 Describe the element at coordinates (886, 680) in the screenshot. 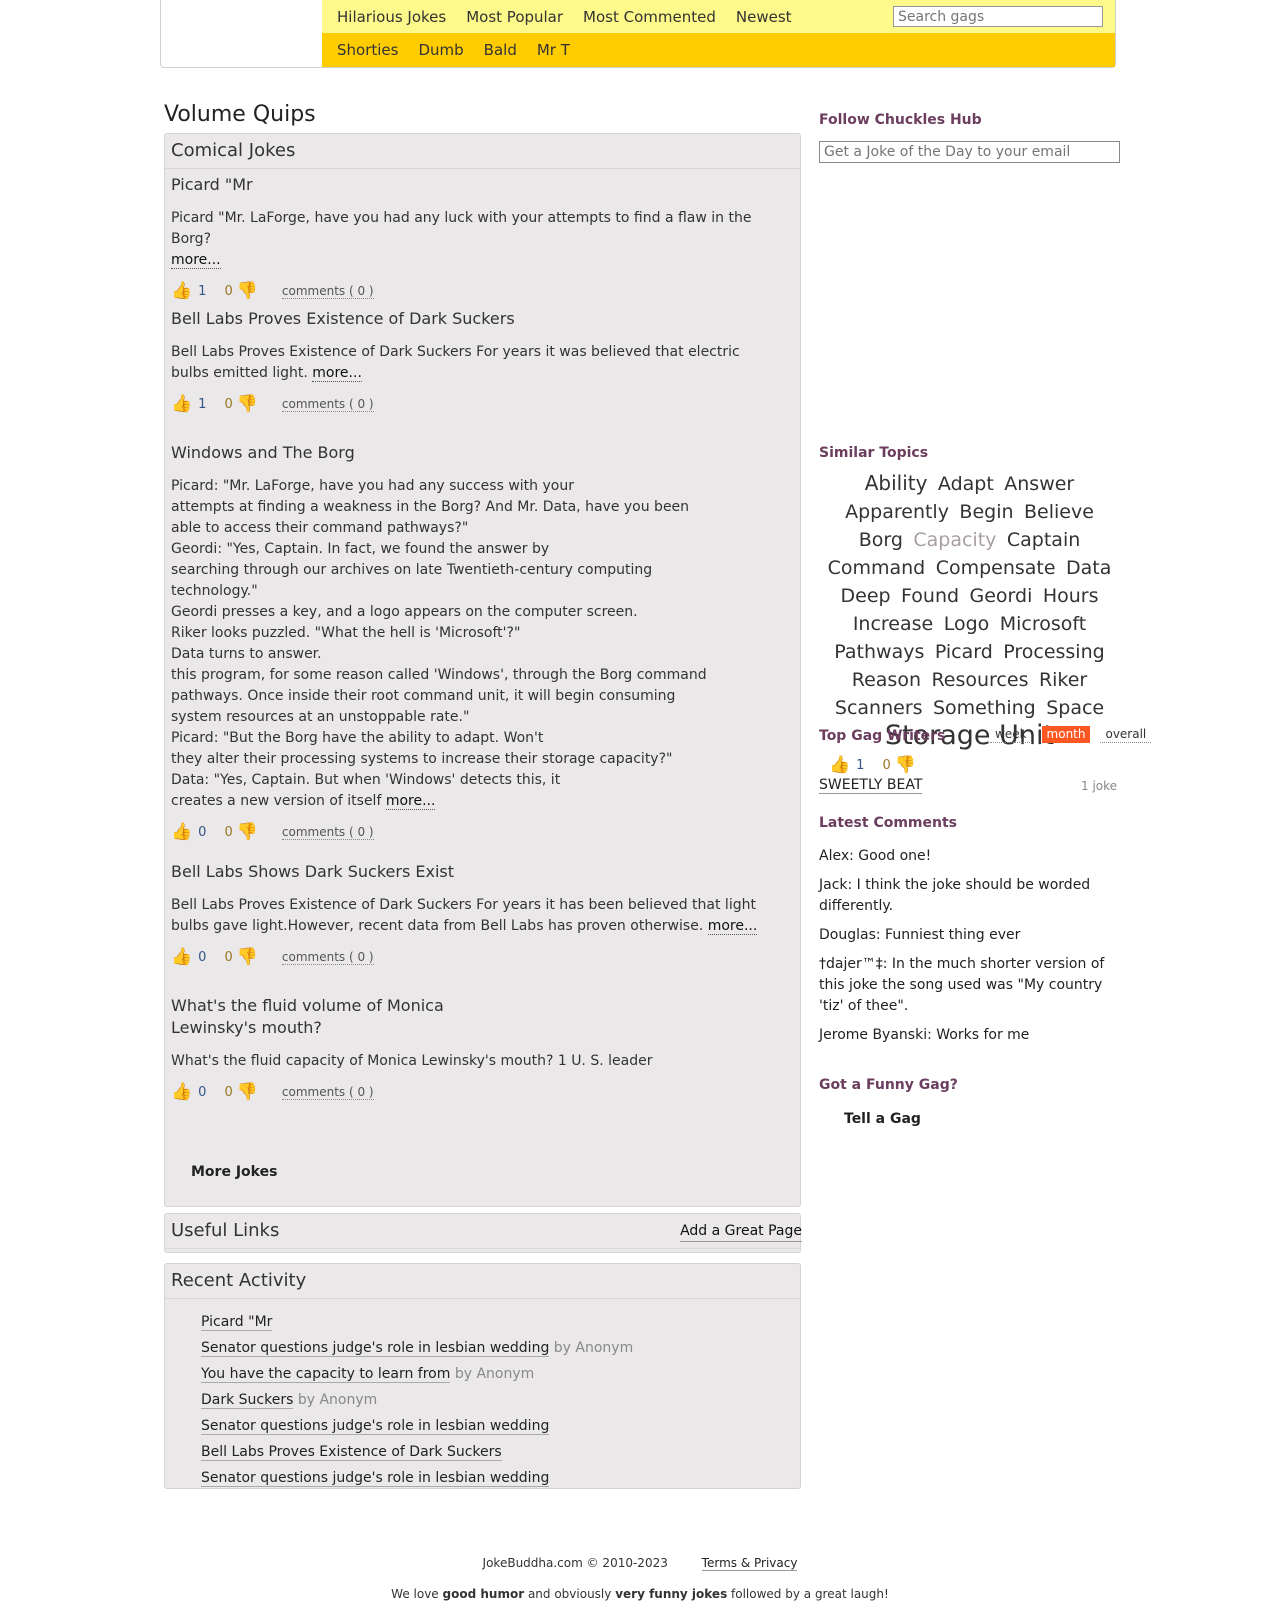

I see `tag-link: Reason` at that location.